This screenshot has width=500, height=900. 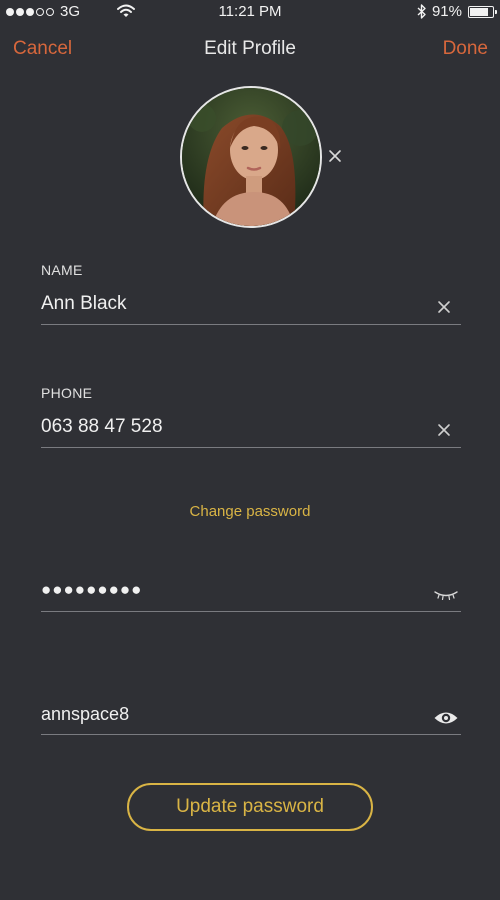 What do you see at coordinates (250, 511) in the screenshot?
I see `change-password-link: Change password` at bounding box center [250, 511].